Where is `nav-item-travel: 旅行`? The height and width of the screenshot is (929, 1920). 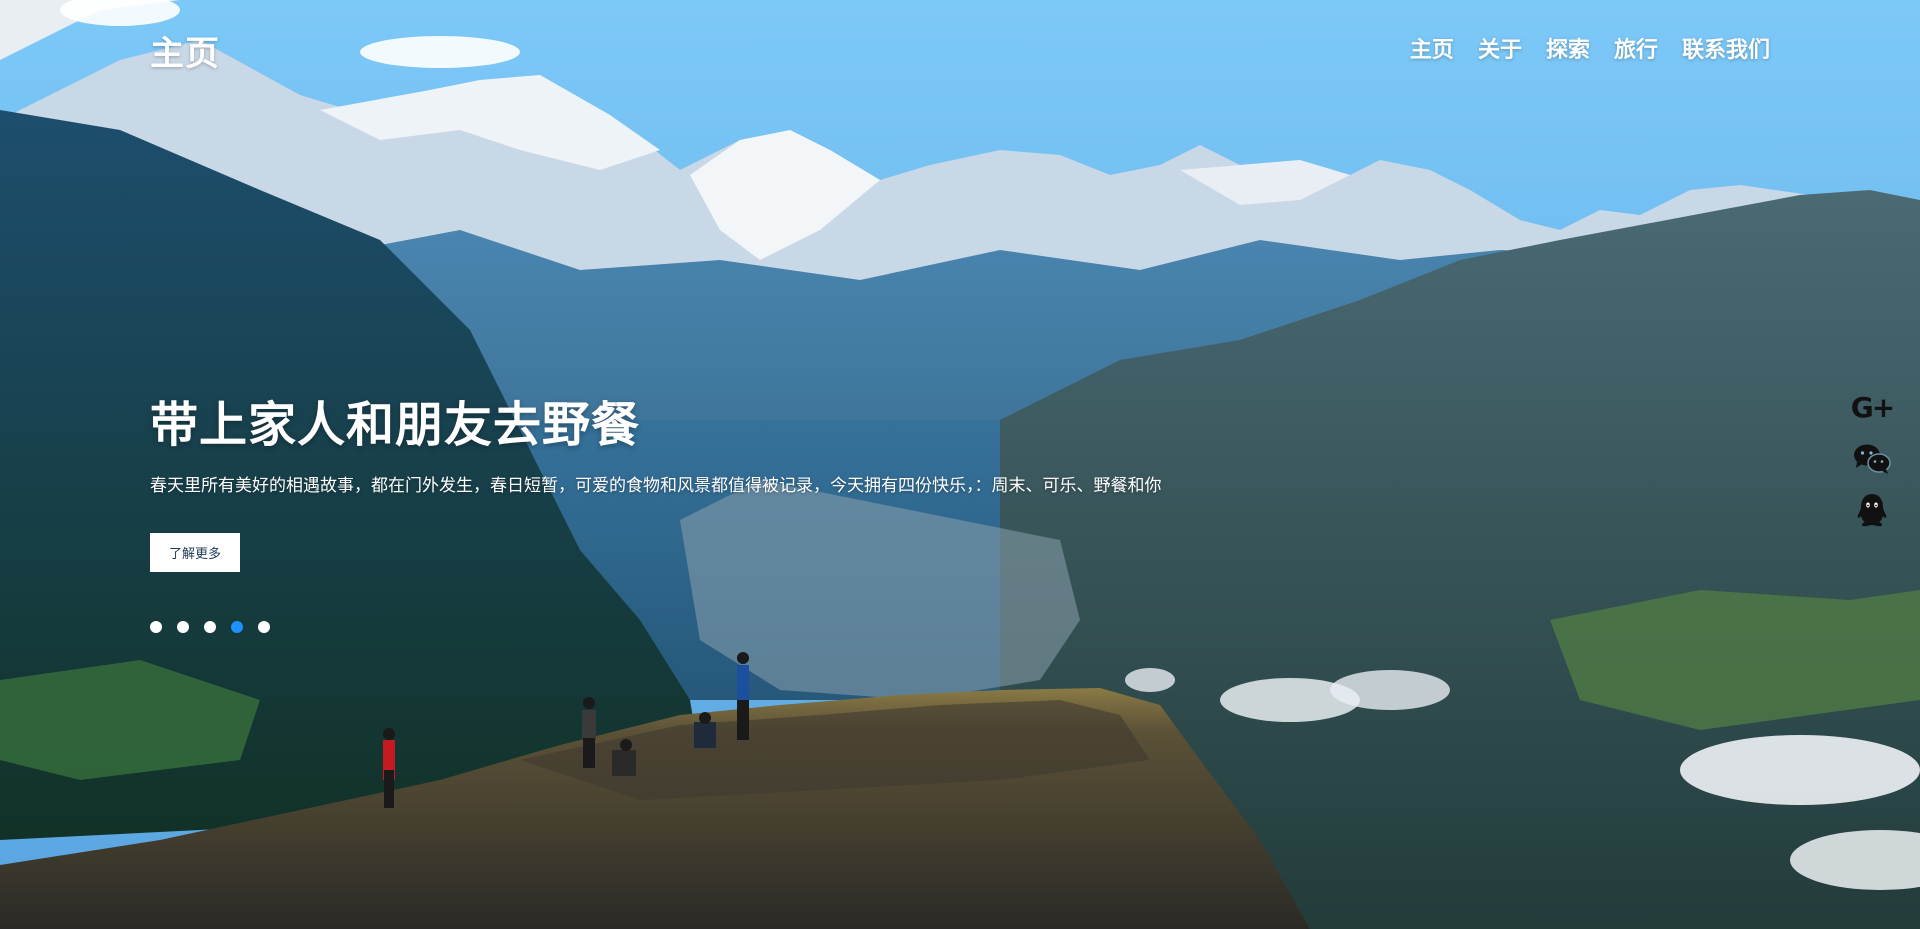
nav-item-travel: 旅行 is located at coordinates (1636, 48).